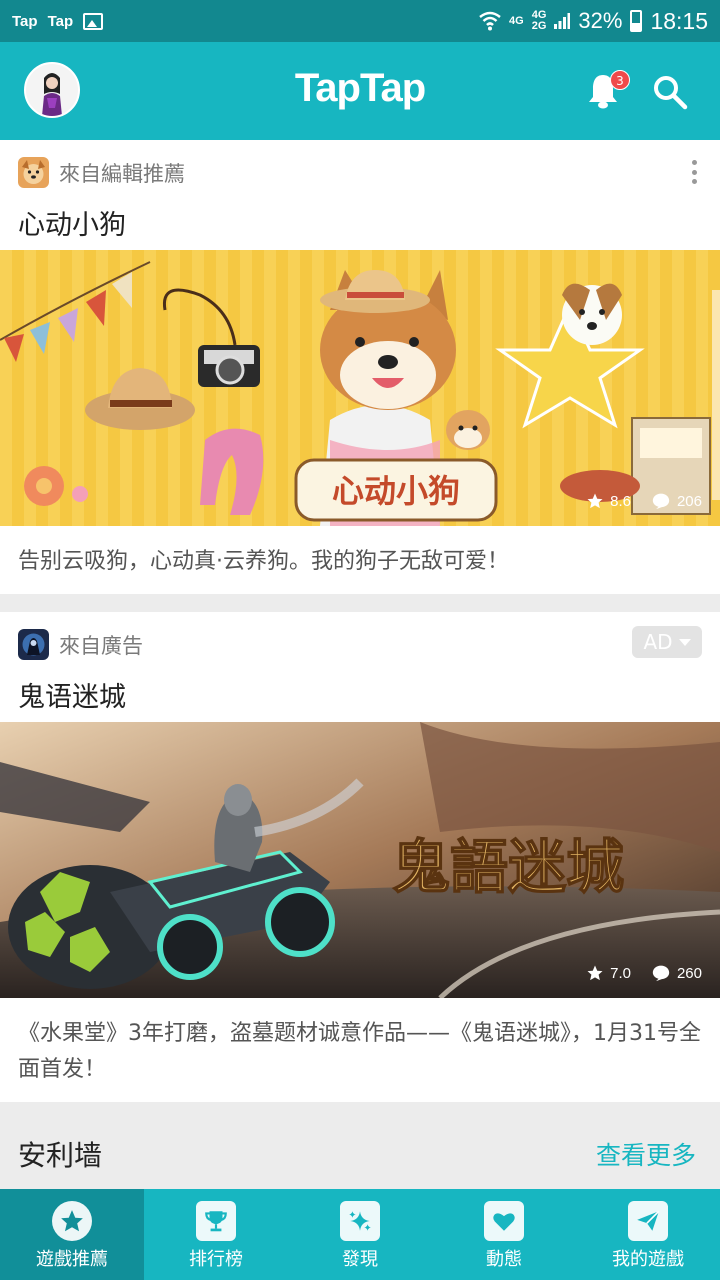  Describe the element at coordinates (504, 1259) in the screenshot. I see `nav-label: 動態` at that location.